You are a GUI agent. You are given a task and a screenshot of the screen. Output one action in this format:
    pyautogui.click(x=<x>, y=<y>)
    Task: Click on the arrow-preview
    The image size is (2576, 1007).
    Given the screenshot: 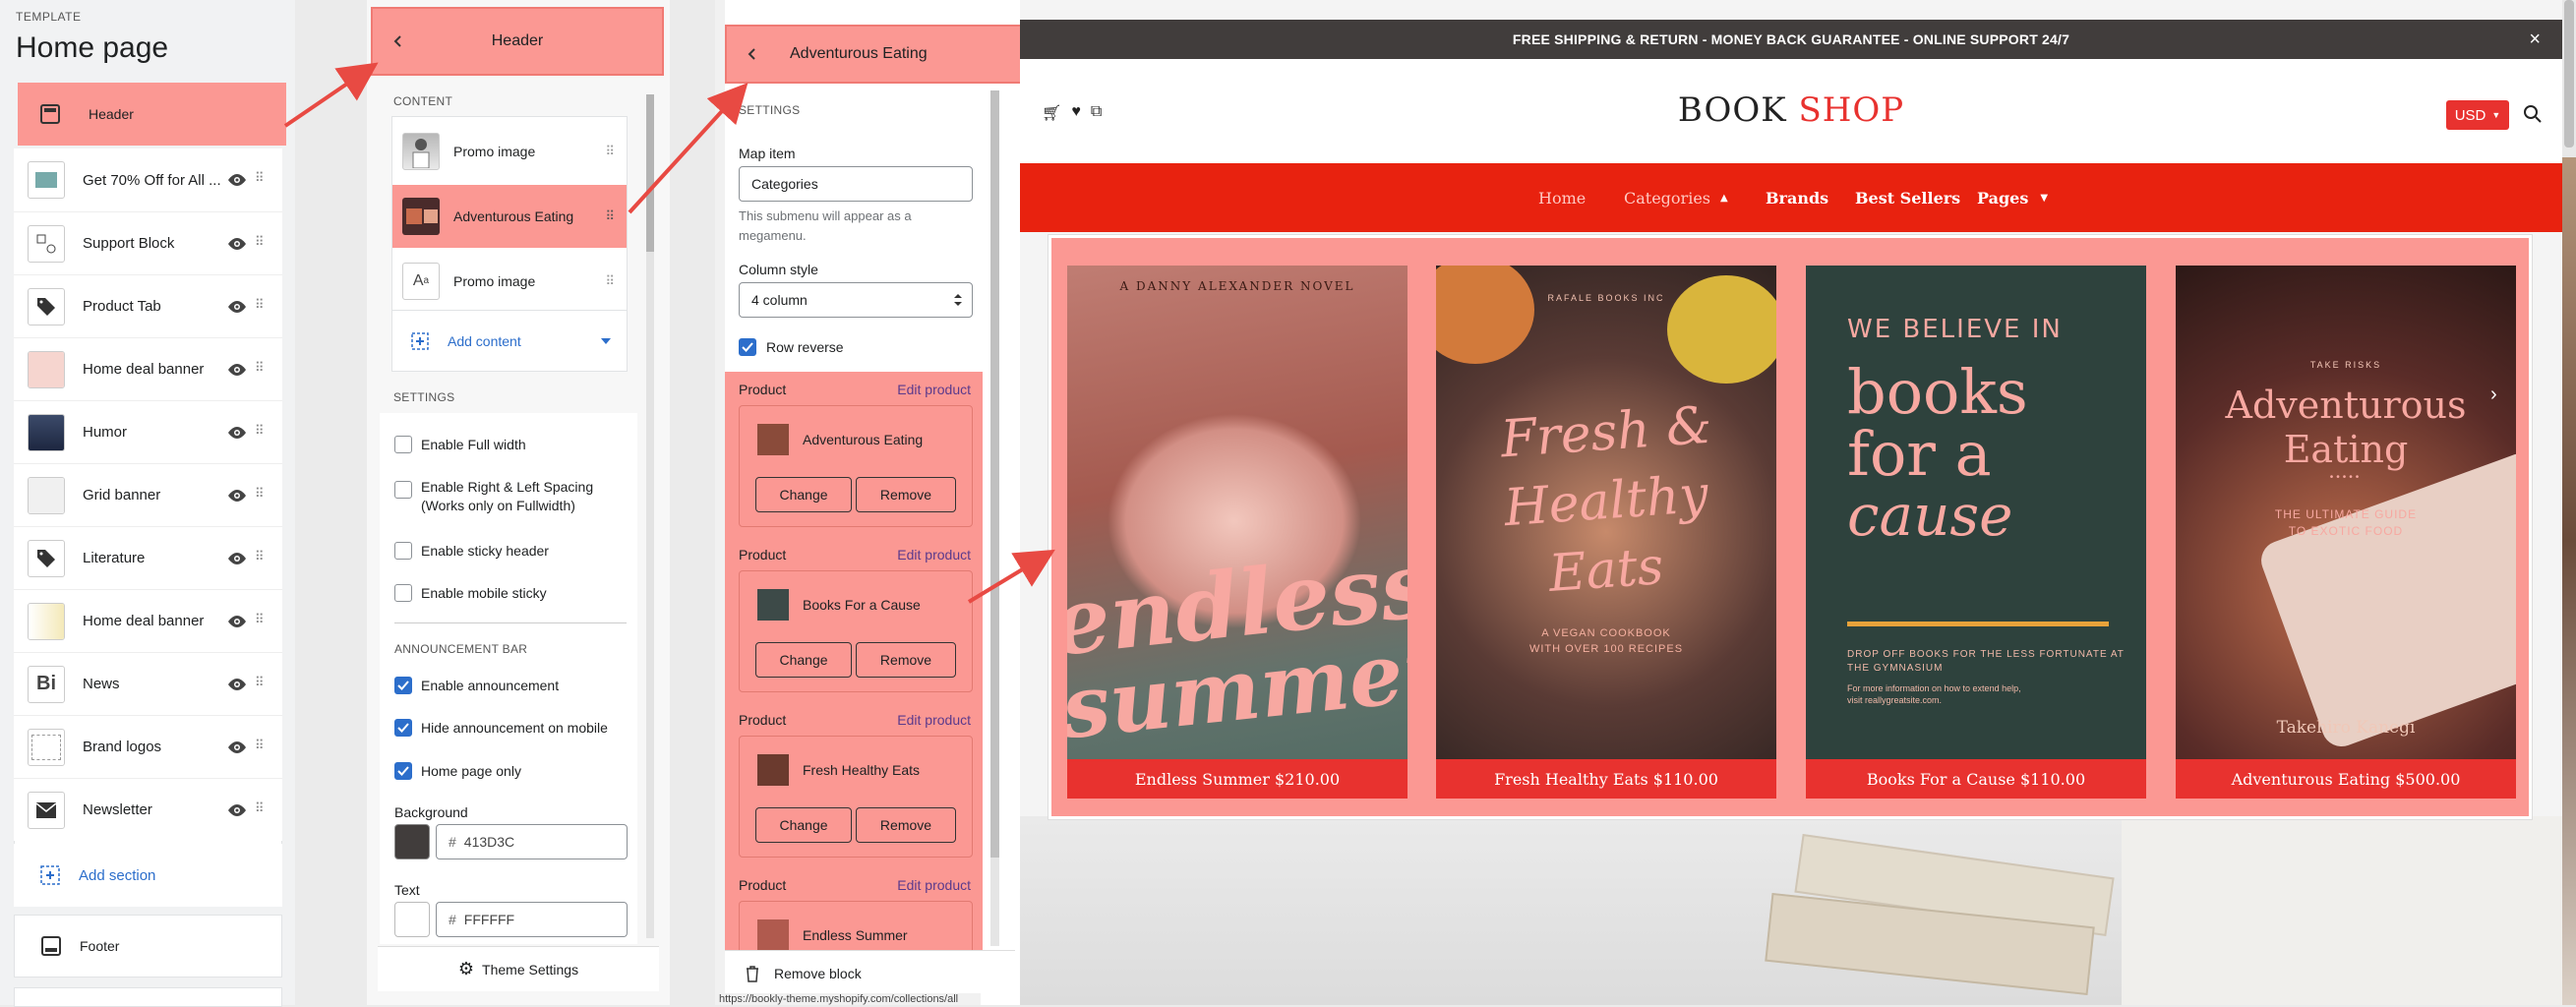 What is the action you would take?
    pyautogui.click(x=1011, y=576)
    